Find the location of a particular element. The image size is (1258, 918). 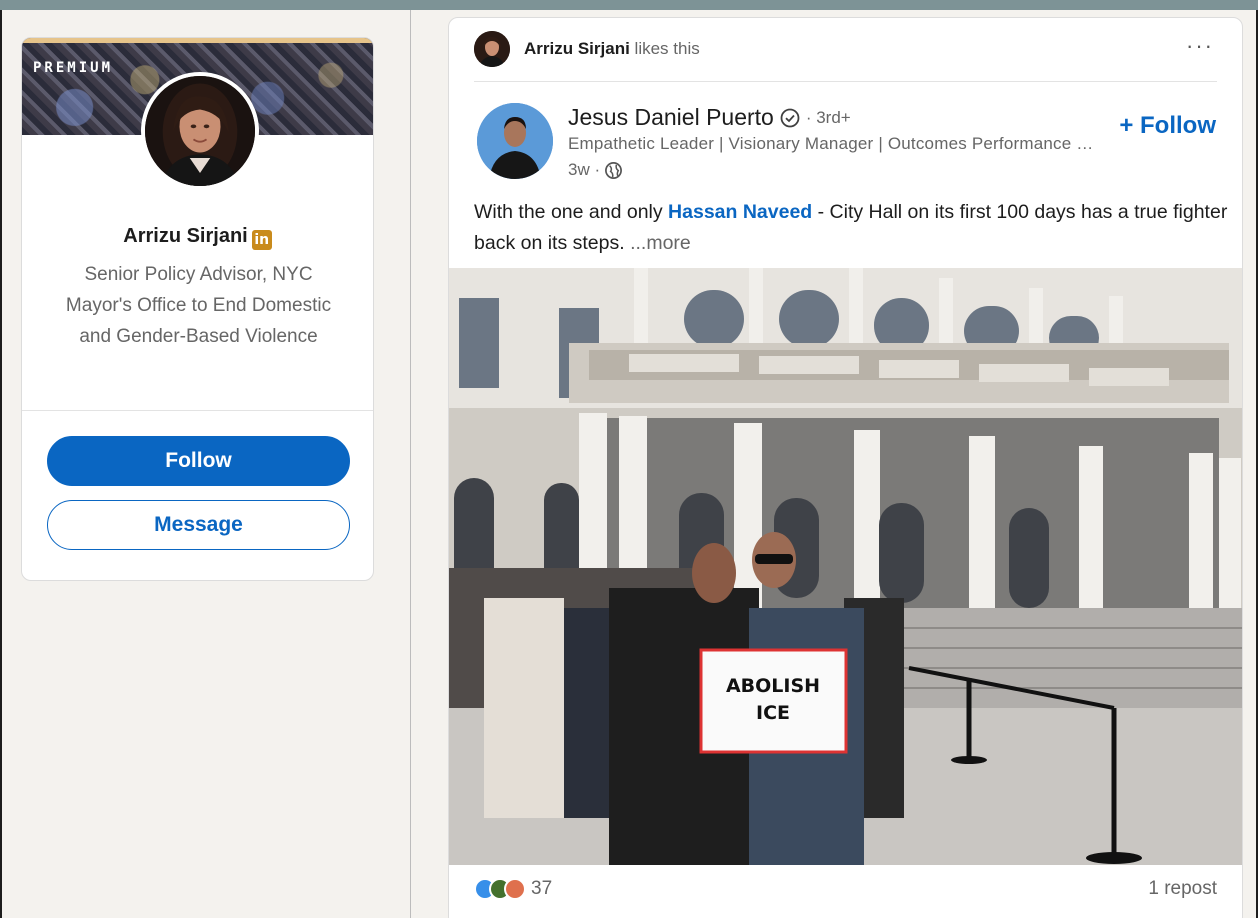

message-button: Message is located at coordinates (198, 525).